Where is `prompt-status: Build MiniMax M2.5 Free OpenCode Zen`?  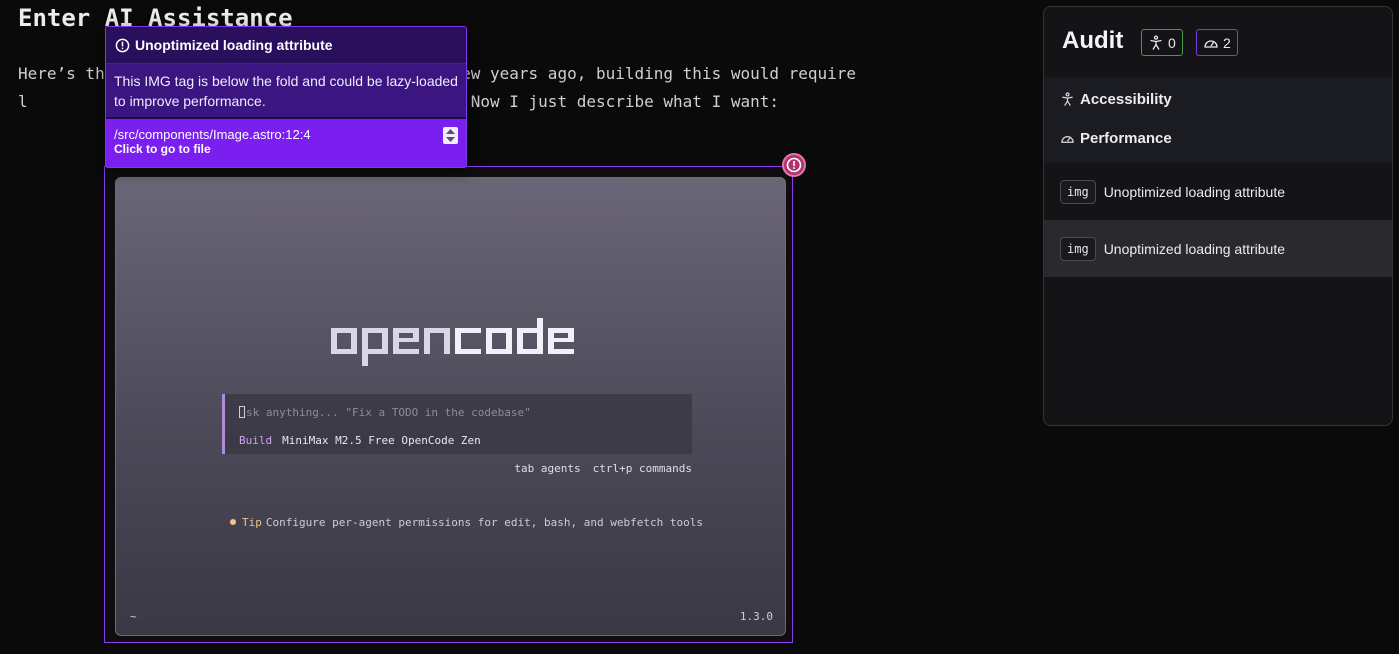
prompt-status: Build MiniMax M2.5 Free OpenCode Zen is located at coordinates (360, 440).